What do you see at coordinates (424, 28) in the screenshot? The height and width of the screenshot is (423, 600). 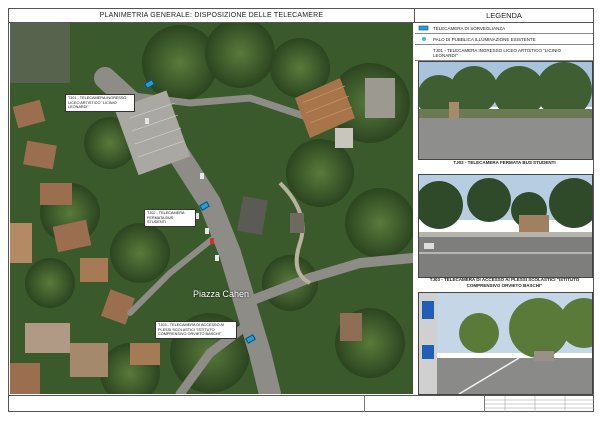 I see `camera-icon` at bounding box center [424, 28].